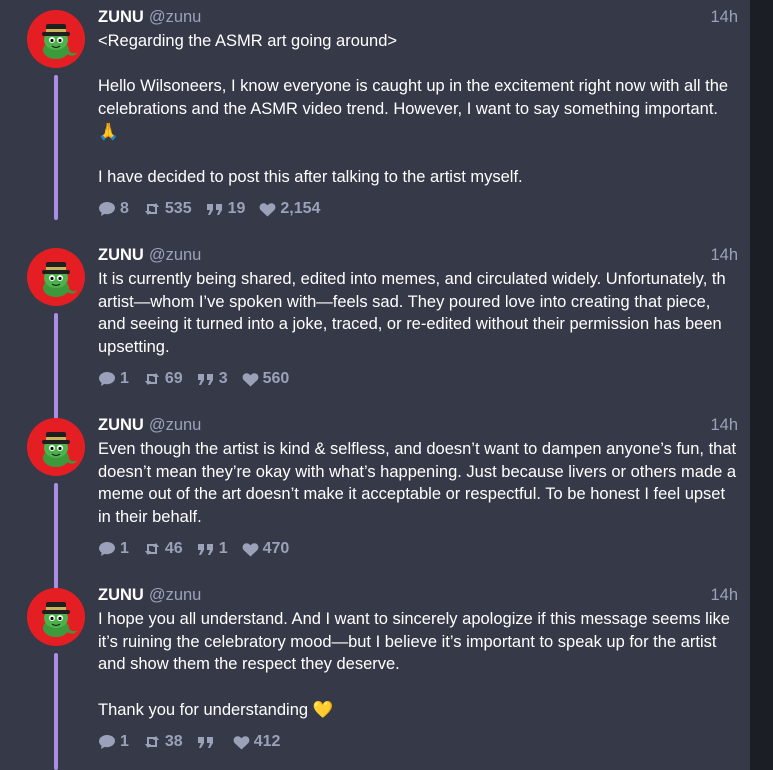 Image resolution: width=773 pixels, height=770 pixels. I want to click on quote-button: 1, so click(212, 549).